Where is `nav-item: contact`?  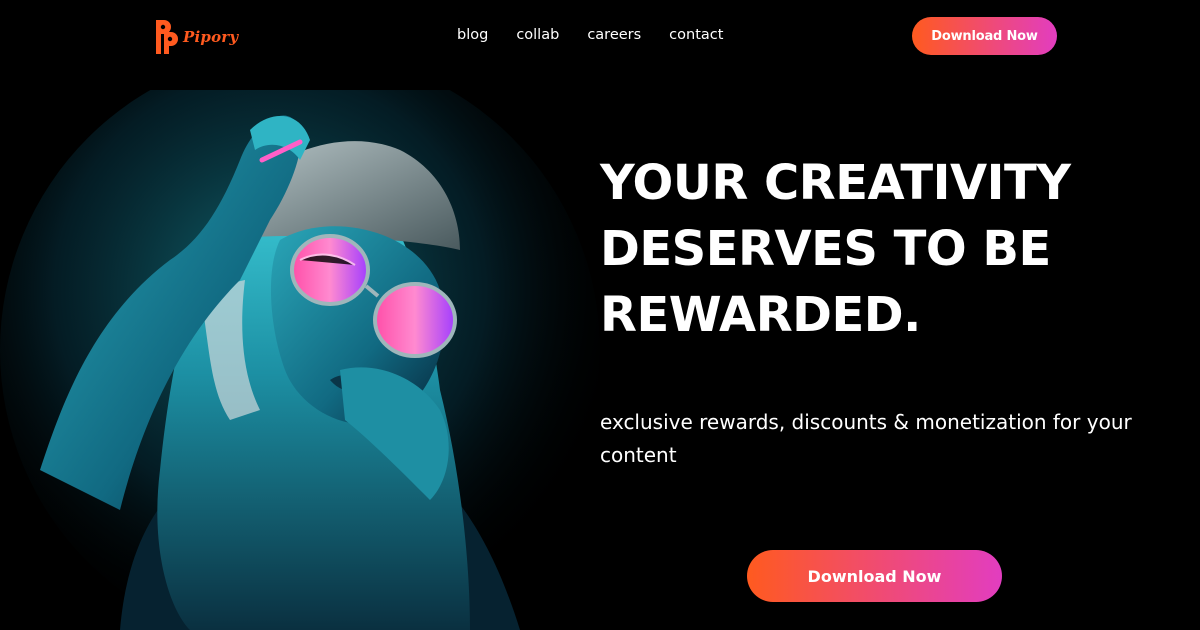
nav-item: contact is located at coordinates (696, 35).